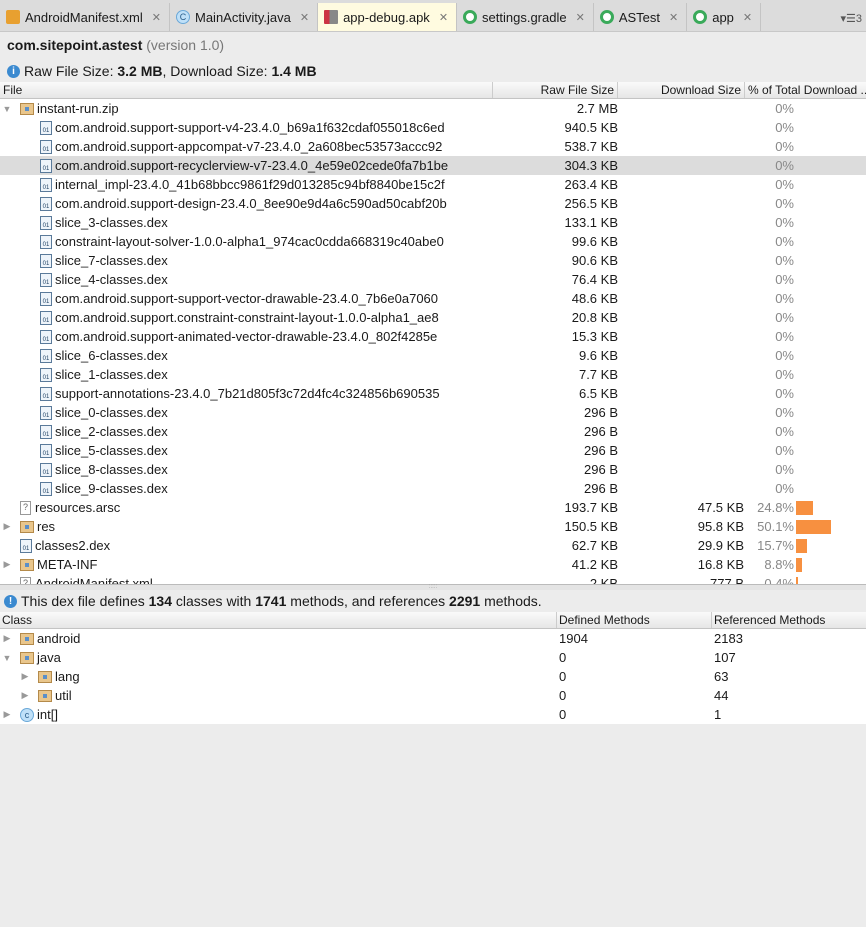 The height and width of the screenshot is (927, 866). Describe the element at coordinates (433, 488) in the screenshot. I see `file-row: 01 slice_9-classes.dex 296 B 0%` at that location.